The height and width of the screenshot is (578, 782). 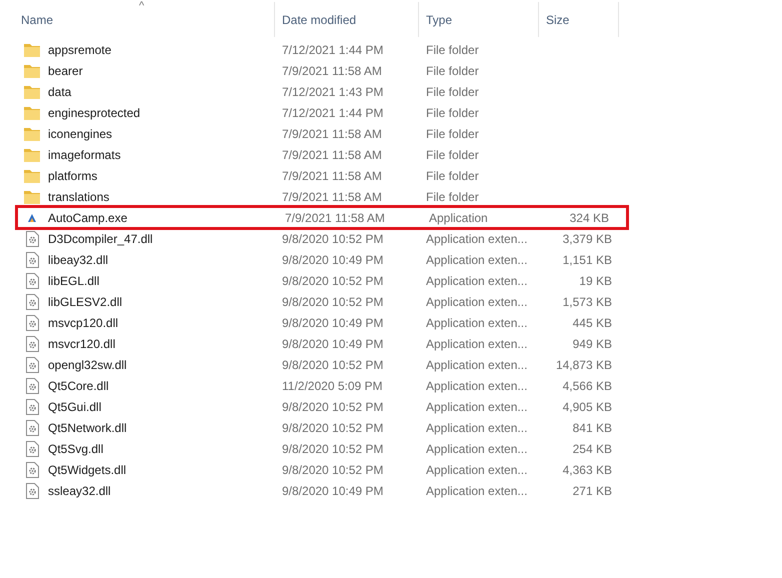 I want to click on column-header: Date modified, so click(x=347, y=19).